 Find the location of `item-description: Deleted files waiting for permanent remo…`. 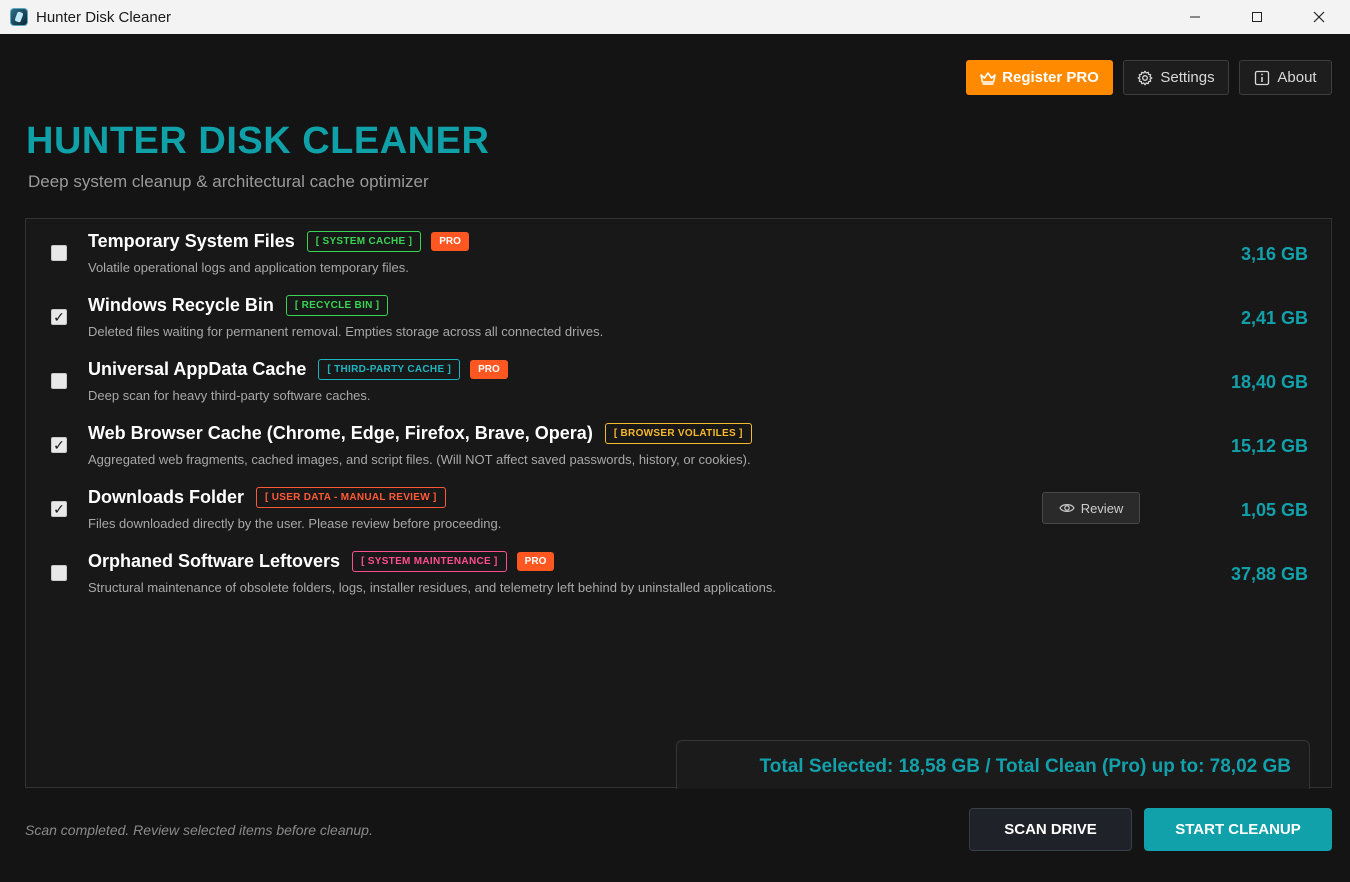

item-description: Deleted files waiting for permanent remo… is located at coordinates (346, 331).